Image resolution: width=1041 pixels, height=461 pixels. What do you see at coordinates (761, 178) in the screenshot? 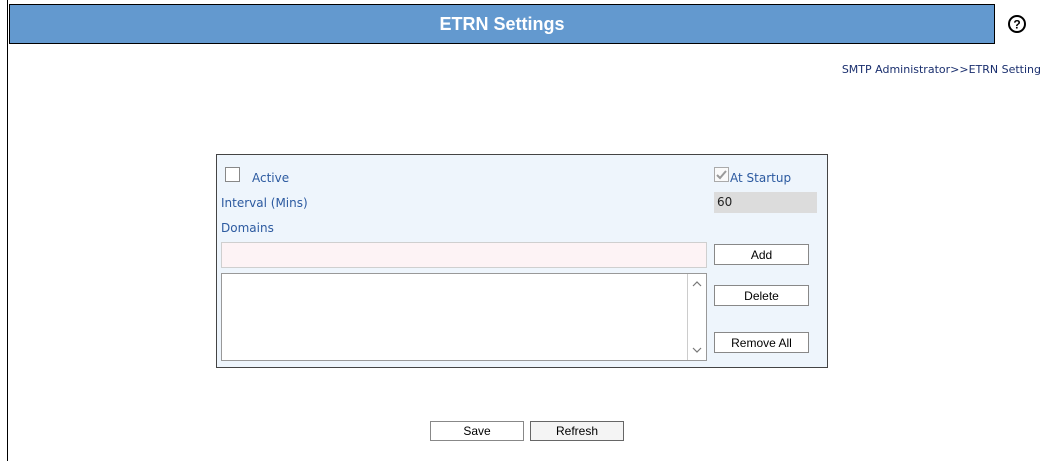
I see `at-startup-label: At Startup` at bounding box center [761, 178].